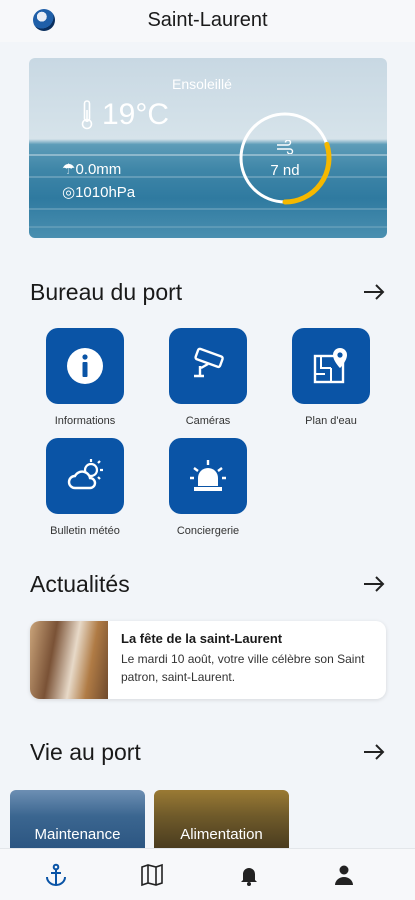  I want to click on info-icon, so click(85, 366).